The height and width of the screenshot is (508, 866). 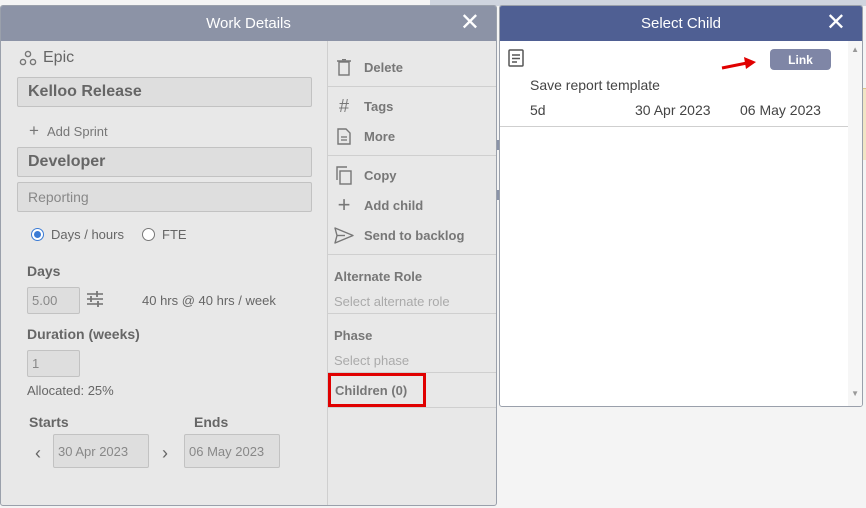 I want to click on scrollbar: ▲ ▼, so click(x=855, y=223).